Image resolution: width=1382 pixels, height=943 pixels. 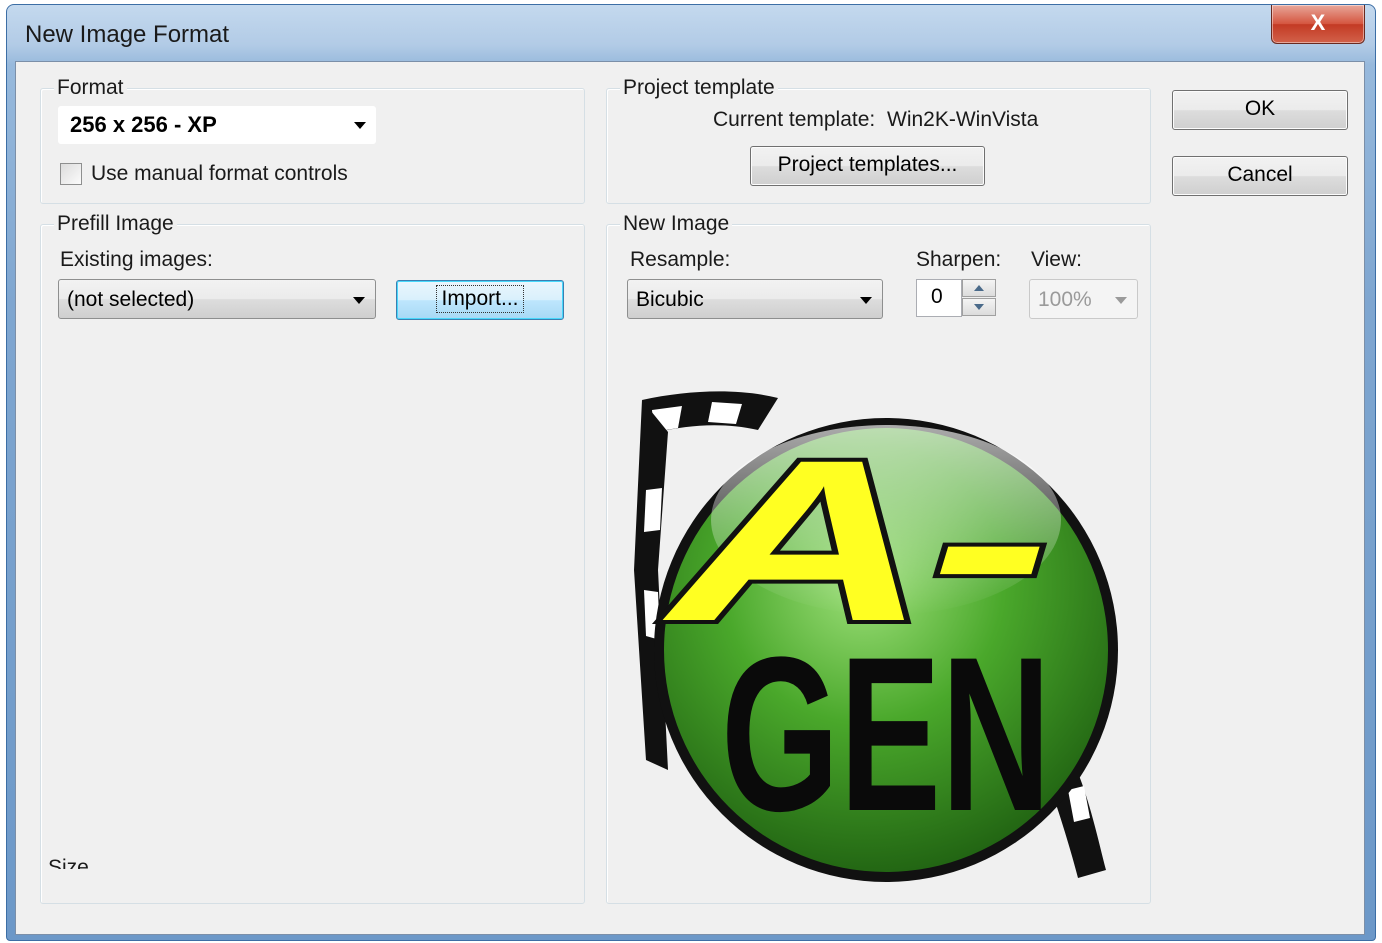 What do you see at coordinates (68, 862) in the screenshot?
I see `size-group-label: Size` at bounding box center [68, 862].